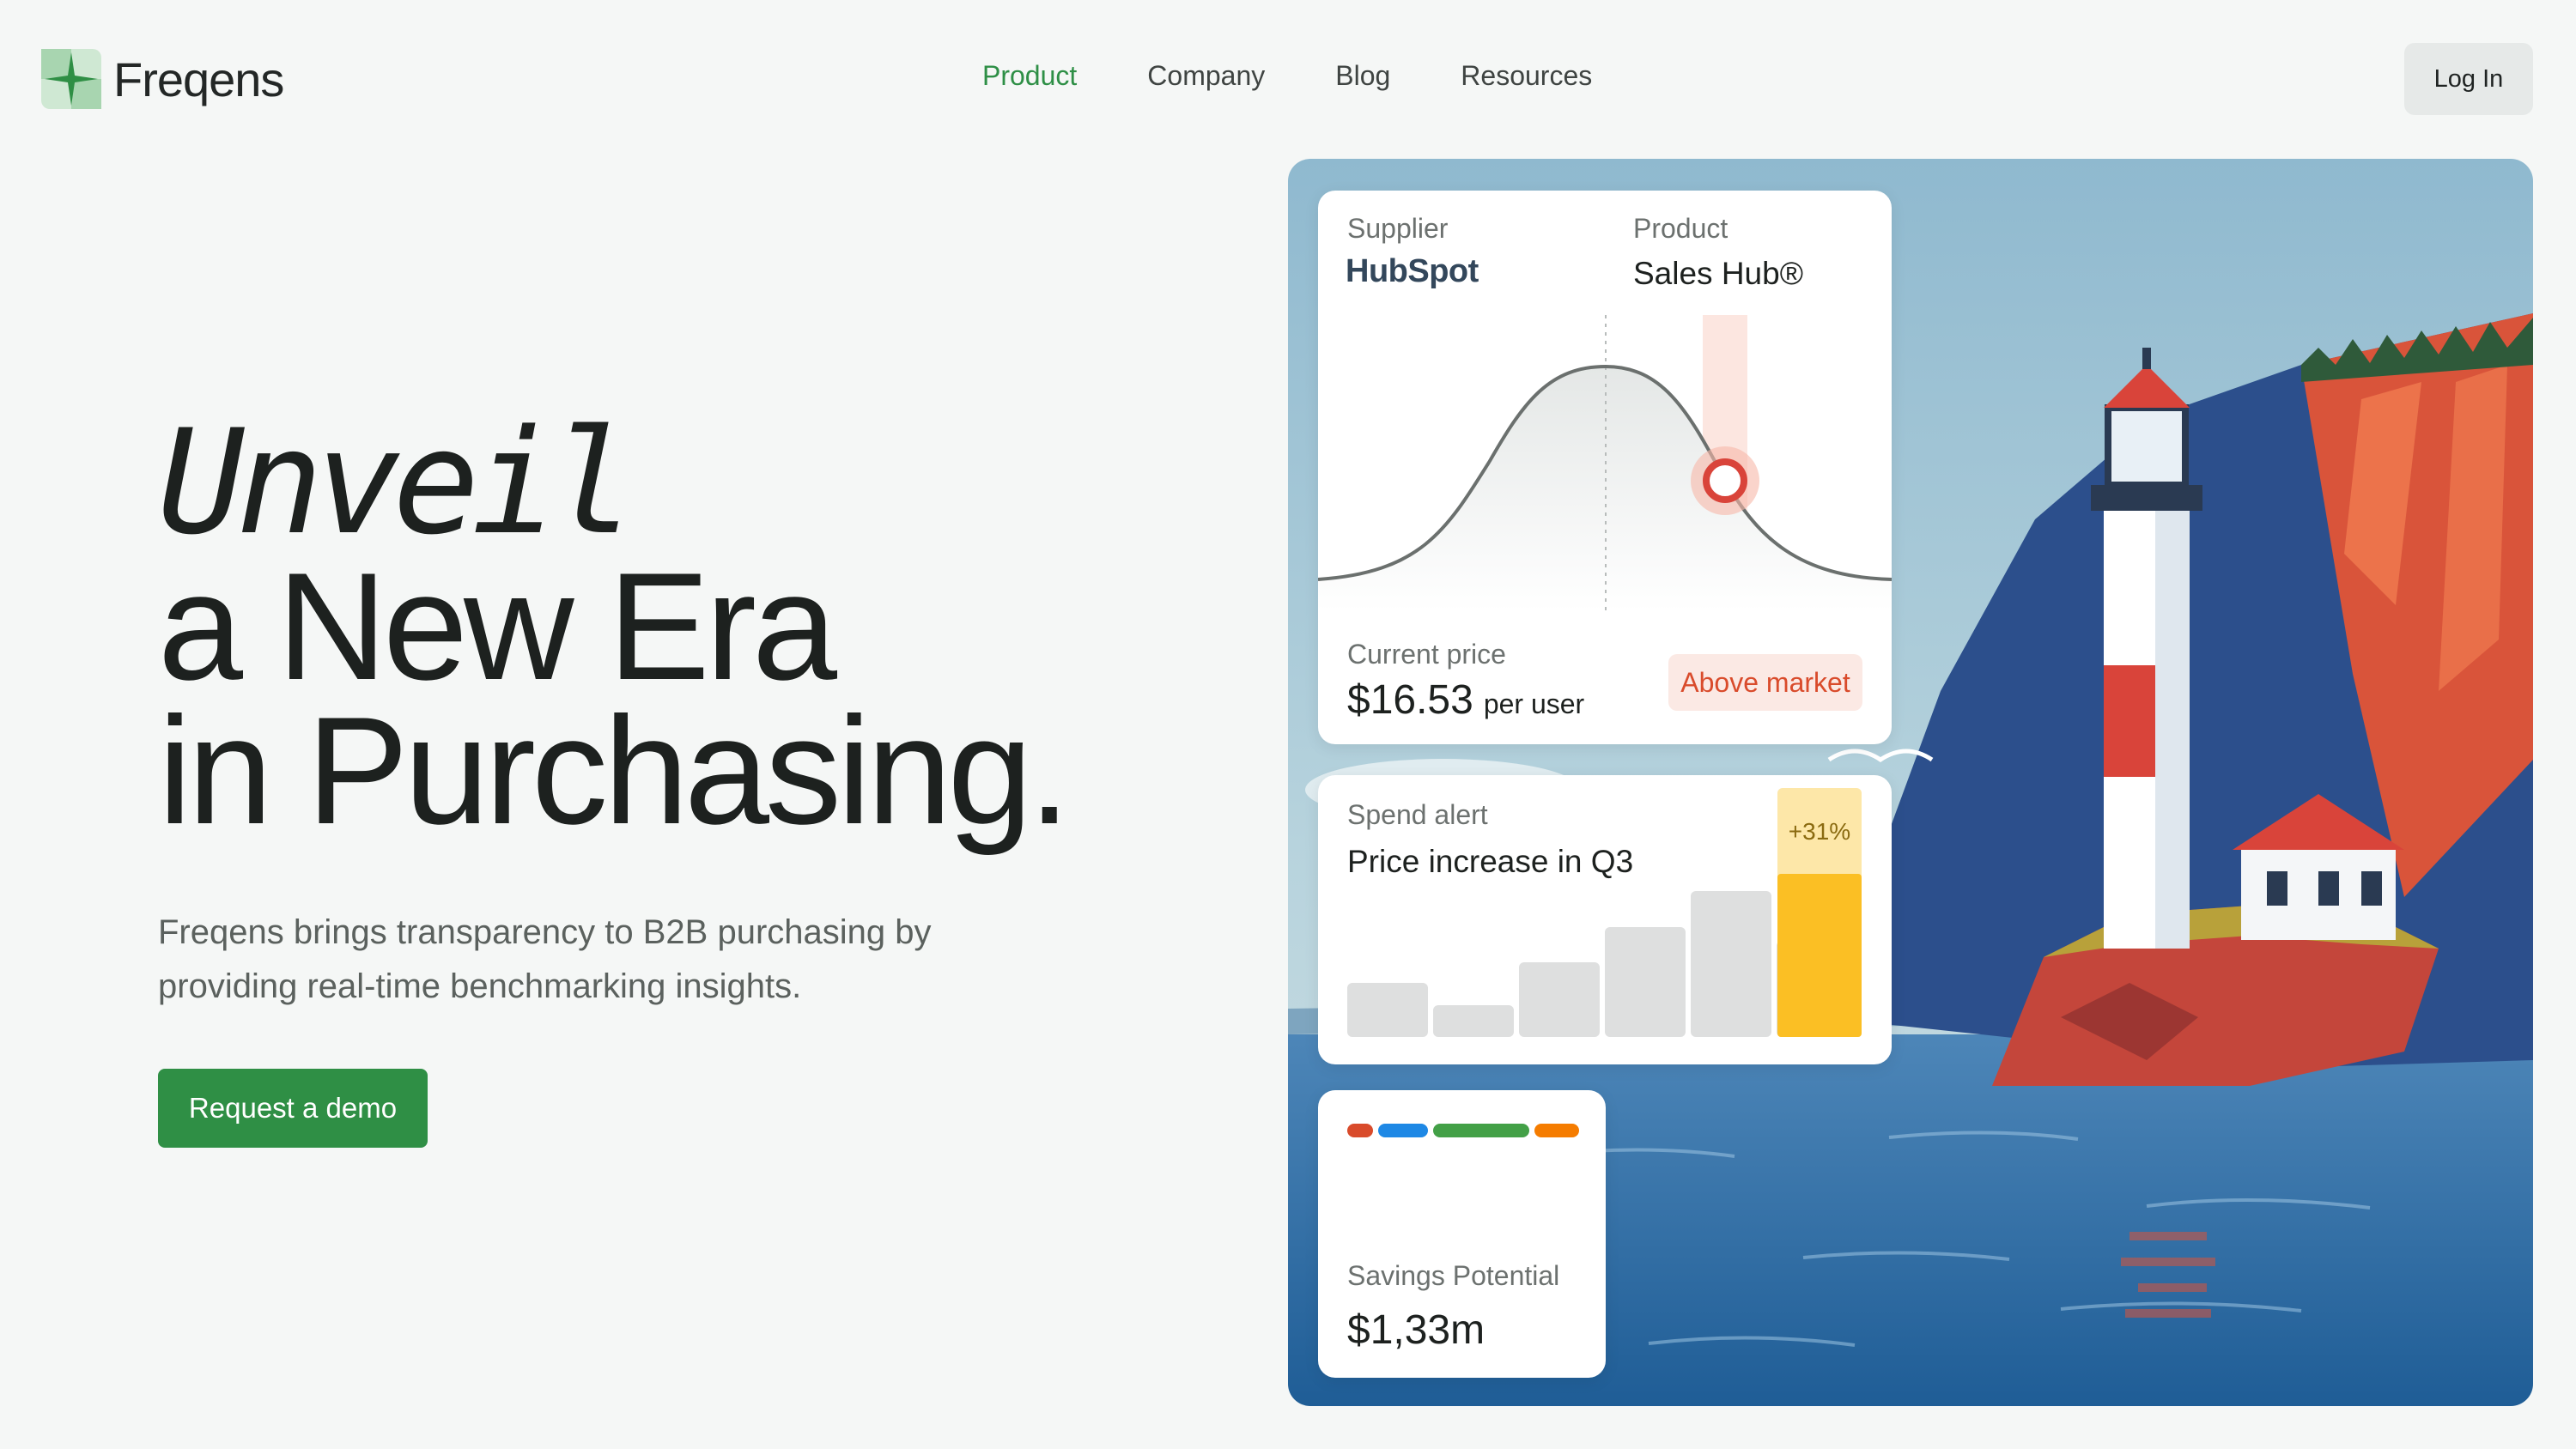 The image size is (2576, 1449). Describe the element at coordinates (1765, 682) in the screenshot. I see `above-market-badge: Above market` at that location.